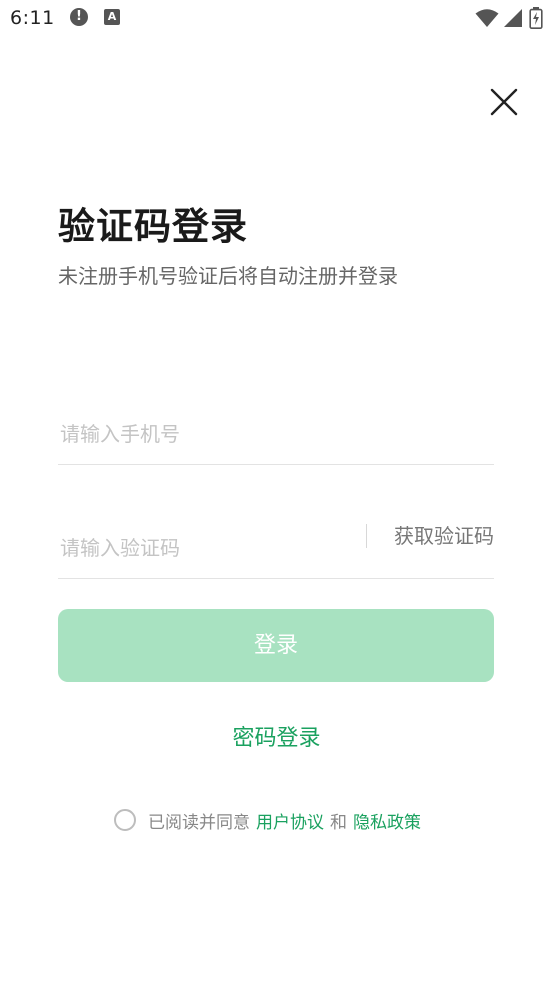 Image resolution: width=553 pixels, height=984 pixels. I want to click on close-button, so click(504, 102).